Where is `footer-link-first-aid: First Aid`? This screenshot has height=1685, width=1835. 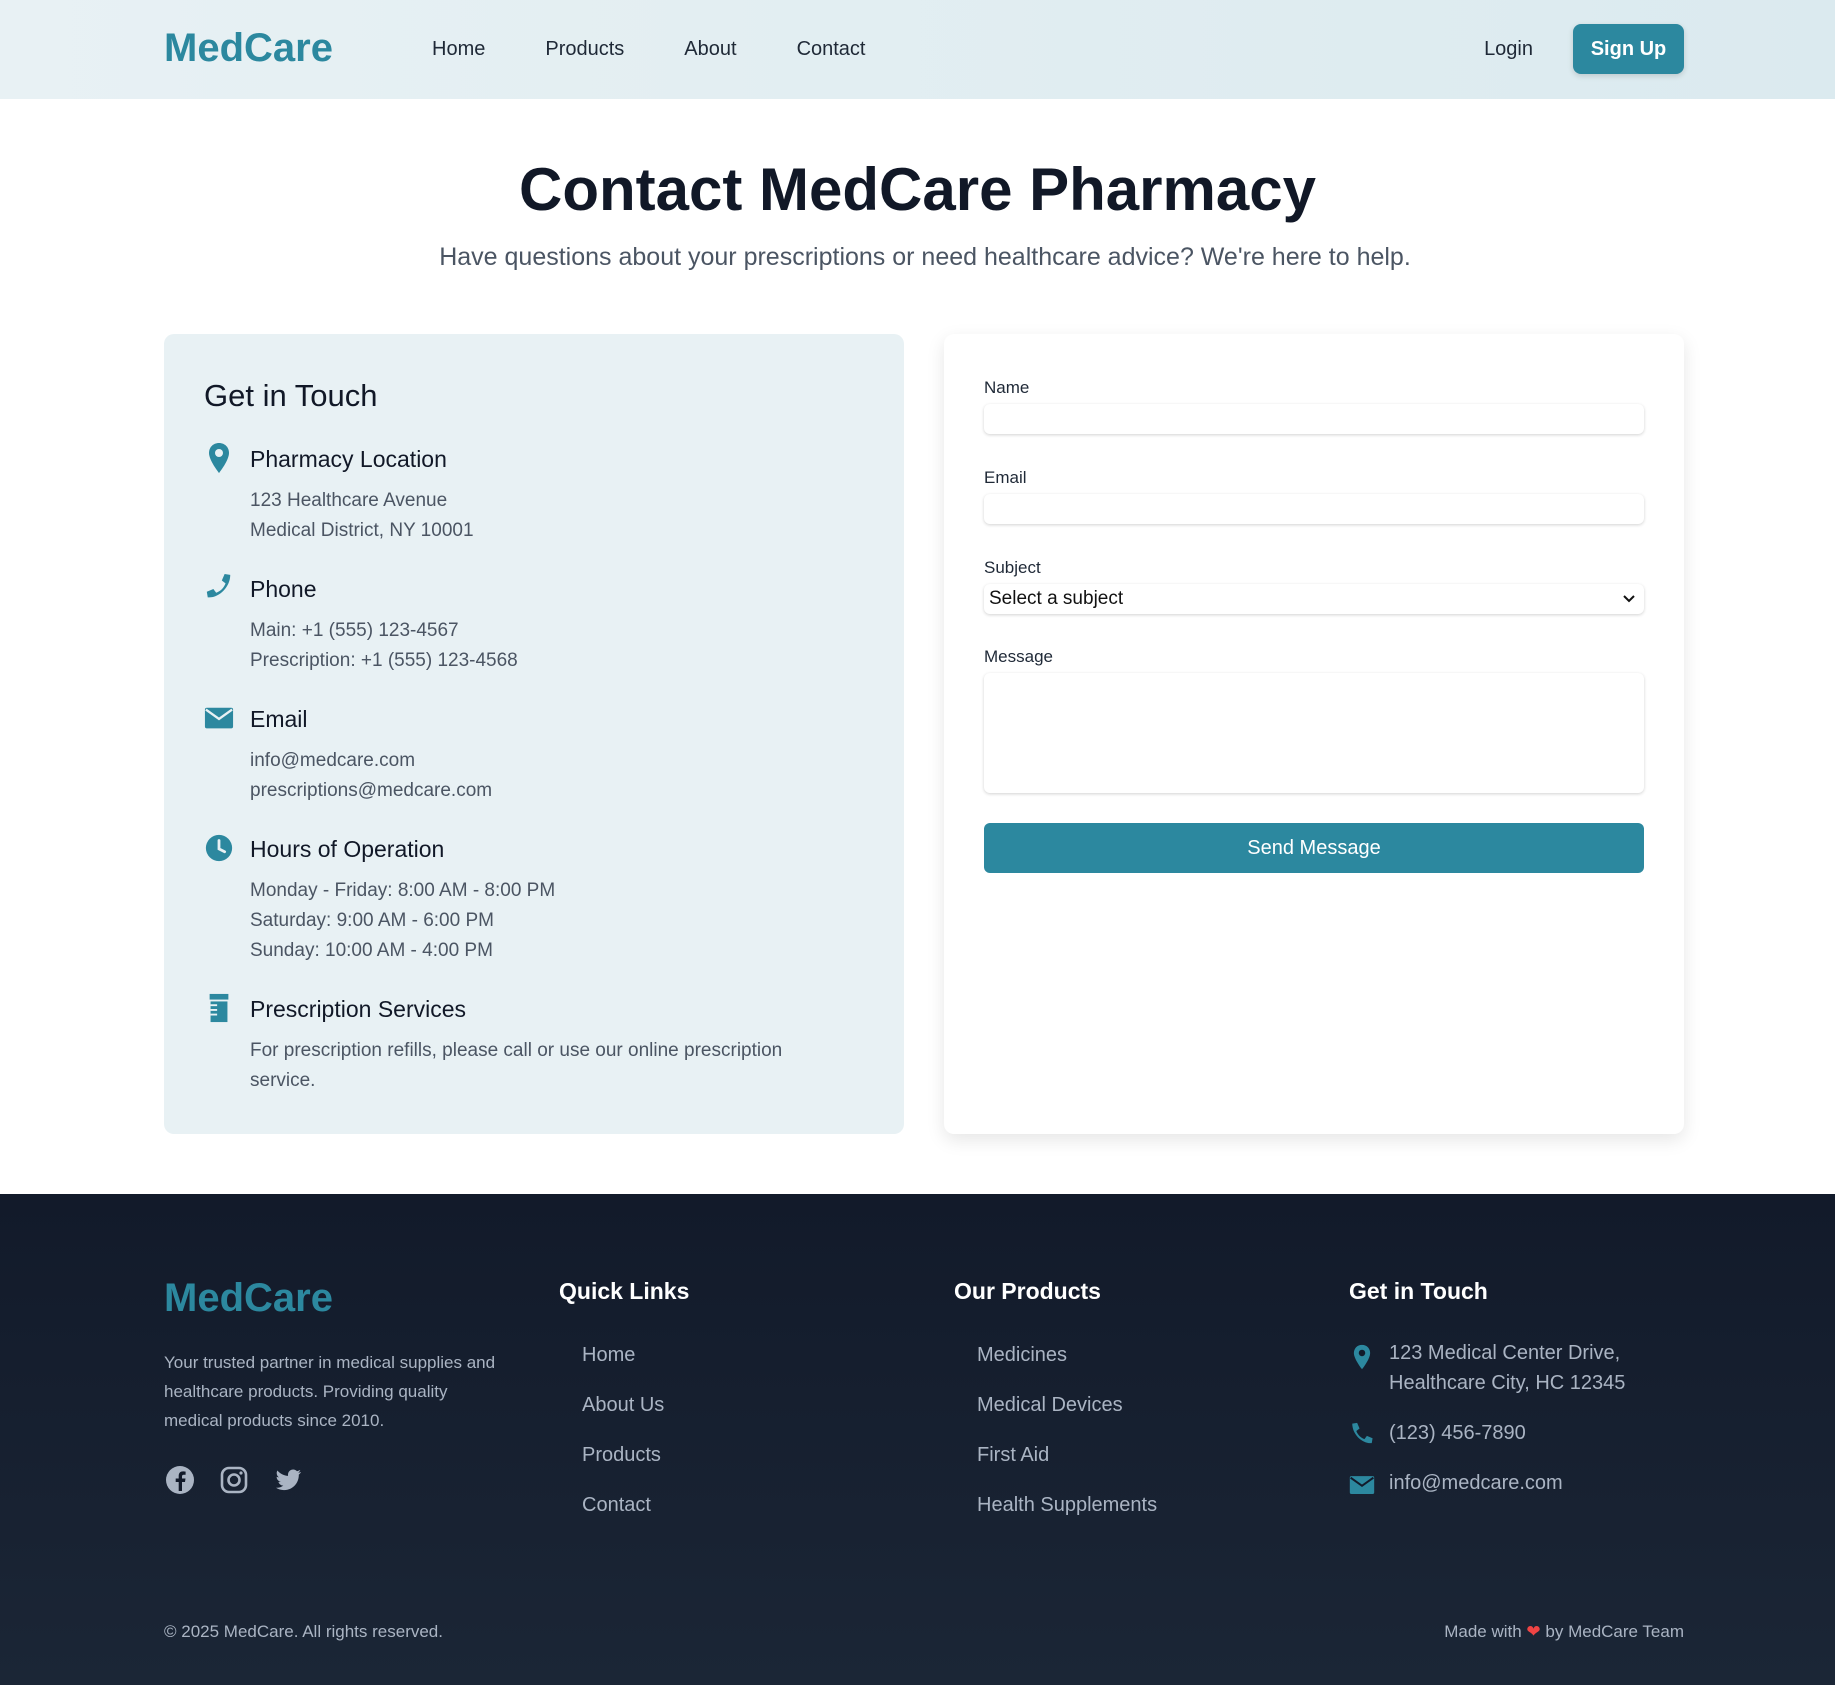 footer-link-first-aid: First Aid is located at coordinates (1013, 1455).